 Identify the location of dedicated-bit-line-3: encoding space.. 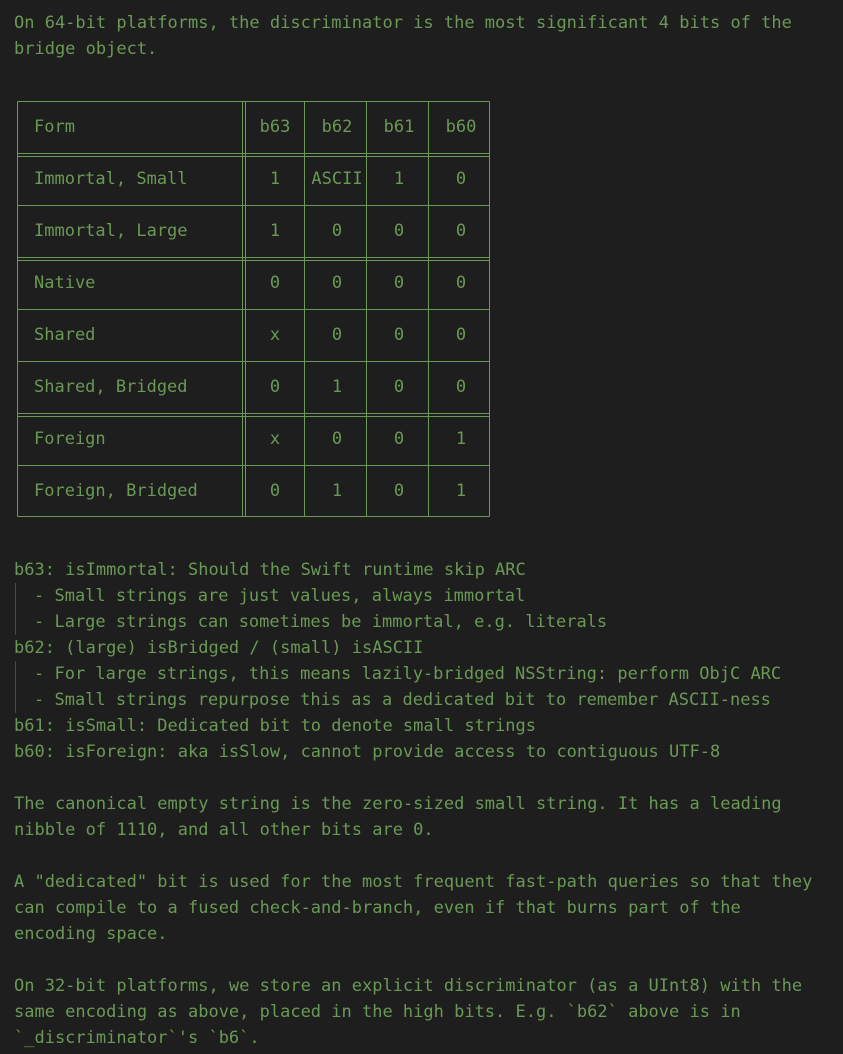
(91, 934).